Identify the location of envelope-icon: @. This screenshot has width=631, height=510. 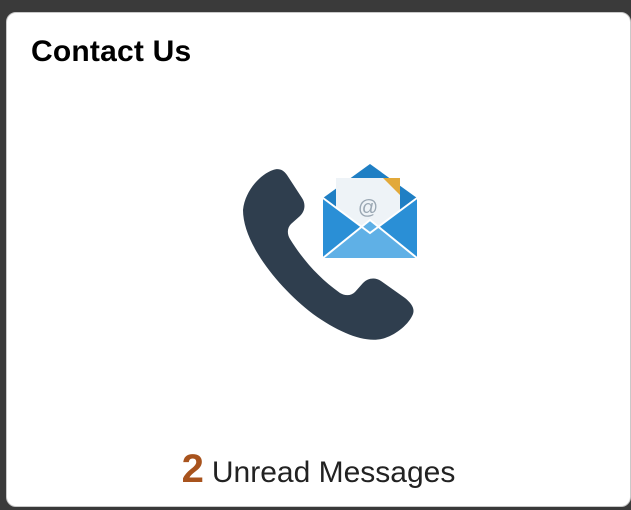
(370, 211).